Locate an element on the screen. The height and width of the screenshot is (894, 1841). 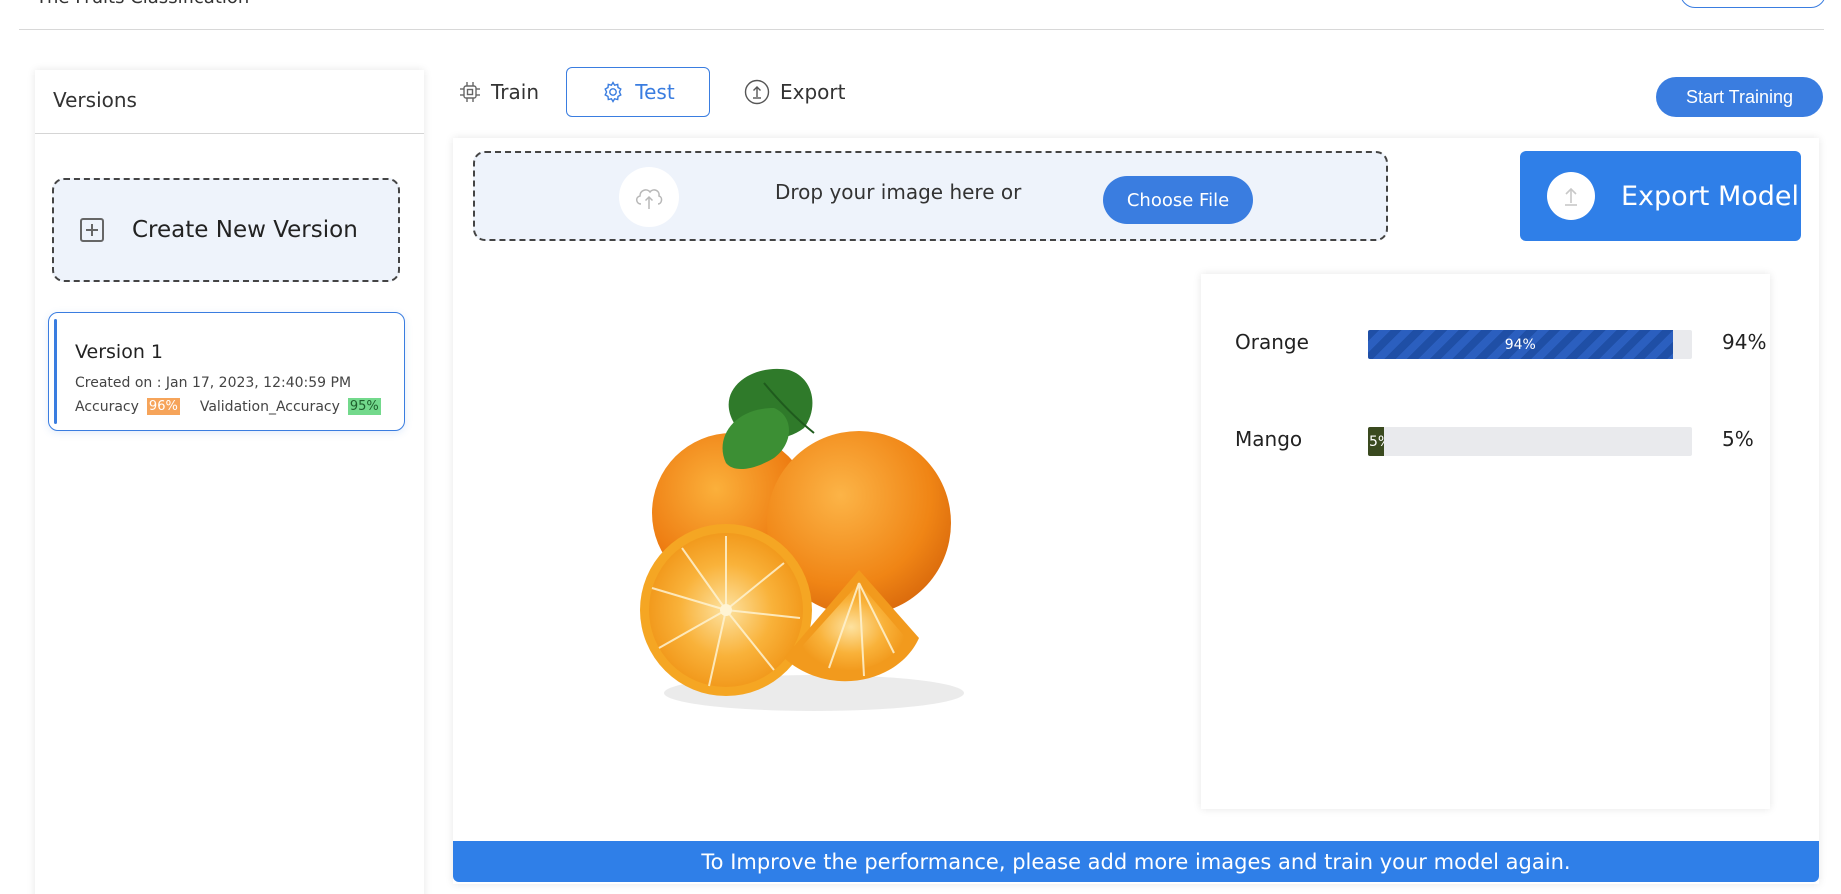
version-metrics: Accuracy 96% Validation_Accuracy 95% is located at coordinates (228, 406).